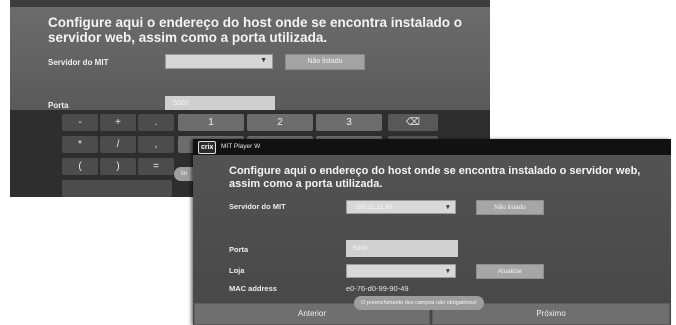 This screenshot has width=676, height=325. I want to click on key-comma: ,, so click(156, 144).